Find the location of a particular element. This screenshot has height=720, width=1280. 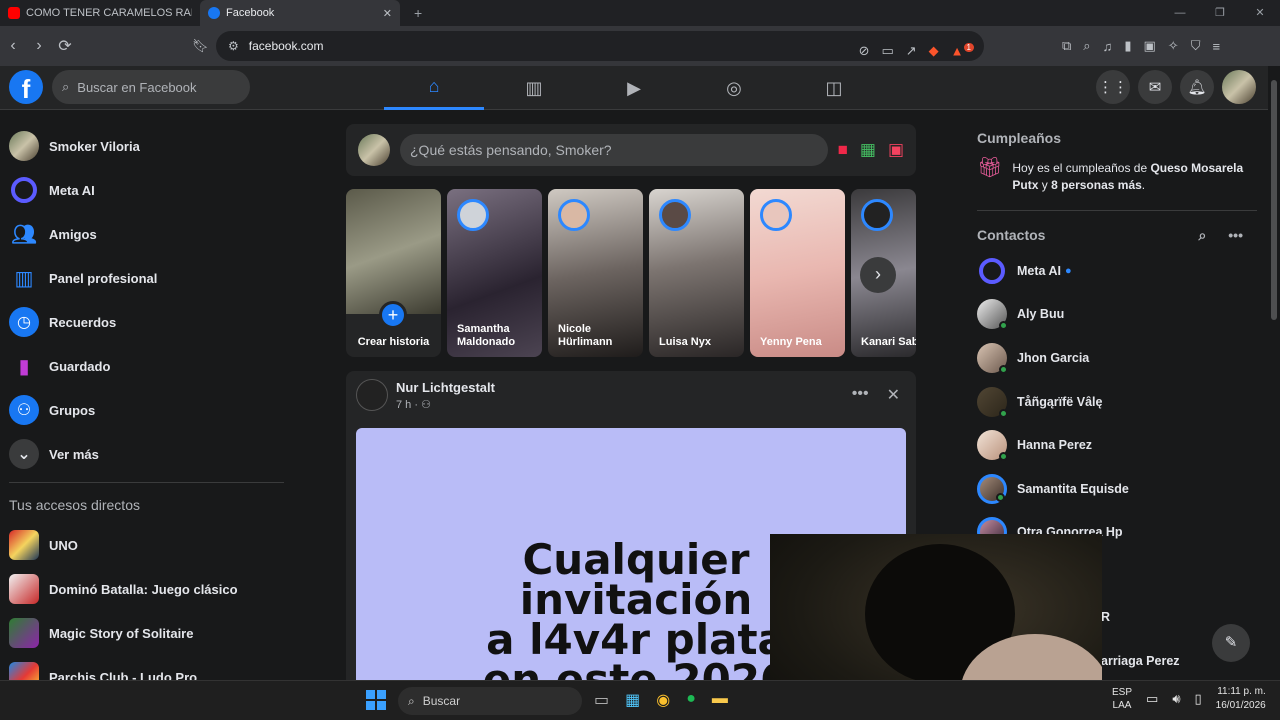

media-off-icon: ⊘ is located at coordinates (864, 51).